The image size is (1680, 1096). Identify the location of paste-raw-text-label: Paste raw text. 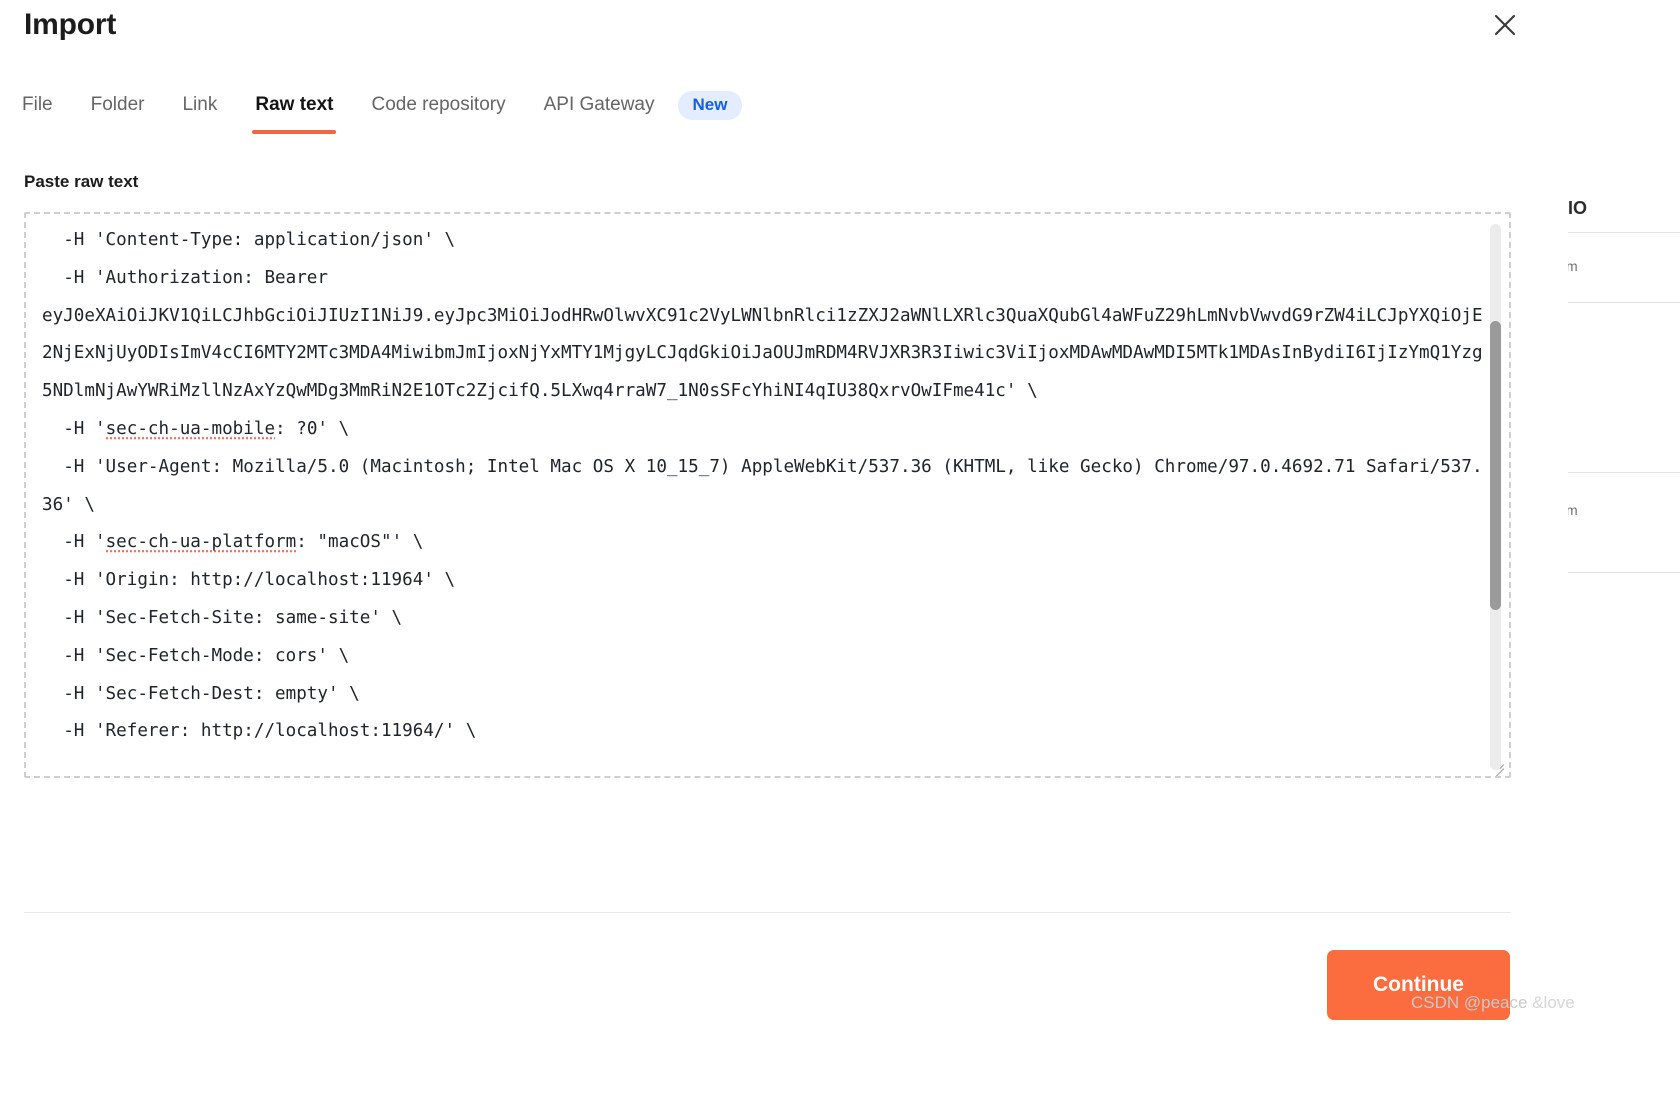
(81, 181).